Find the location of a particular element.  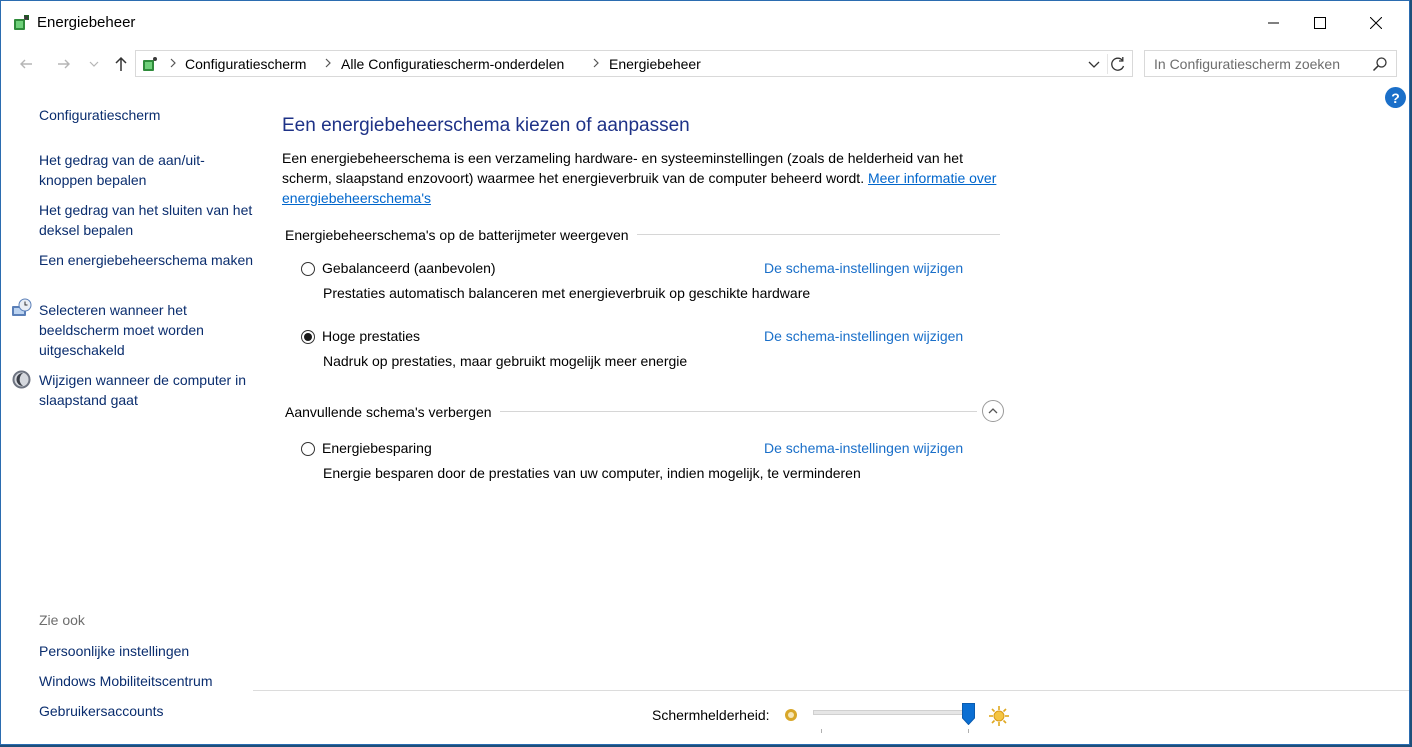

arrow-right-icon is located at coordinates (64, 64).